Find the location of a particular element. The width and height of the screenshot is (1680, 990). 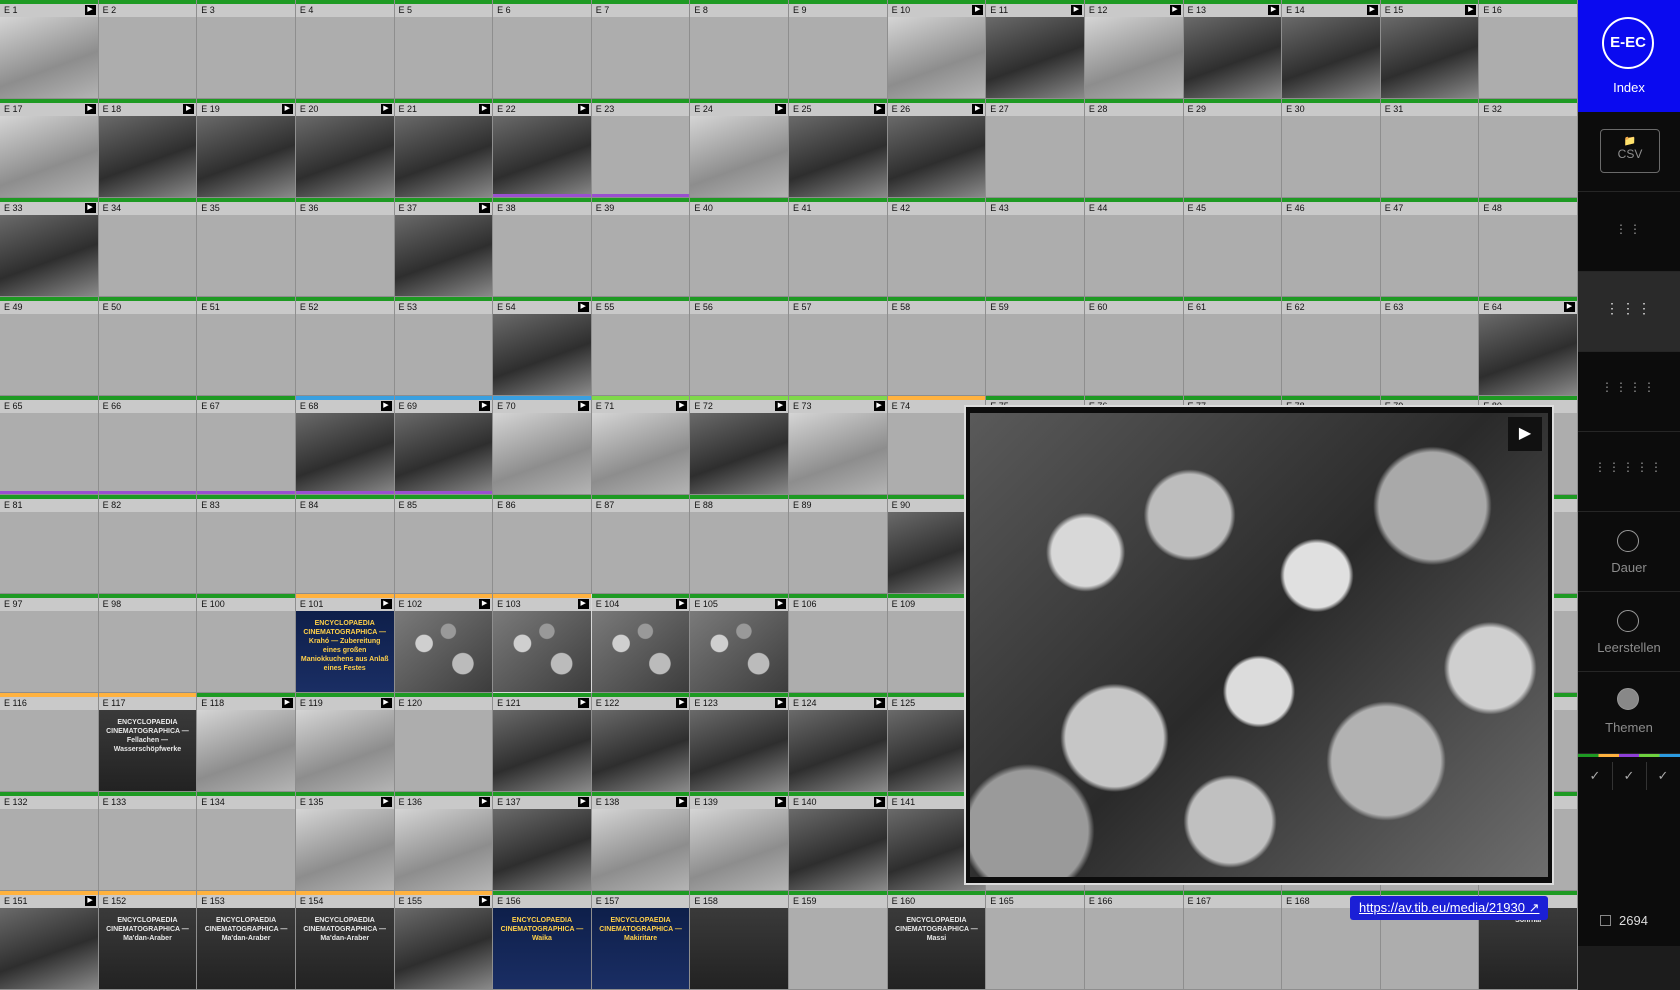

film-cell: E 17 ▶ is located at coordinates (49, 148).